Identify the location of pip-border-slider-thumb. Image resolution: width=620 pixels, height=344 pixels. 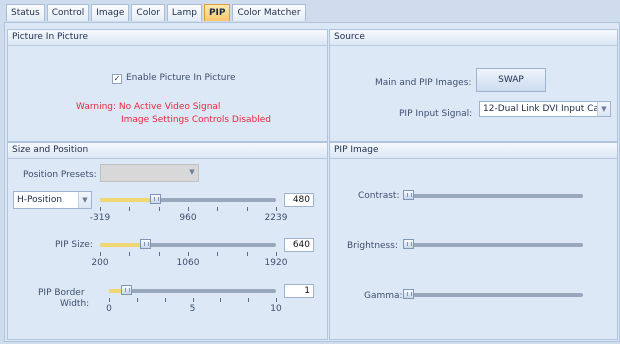
(126, 290).